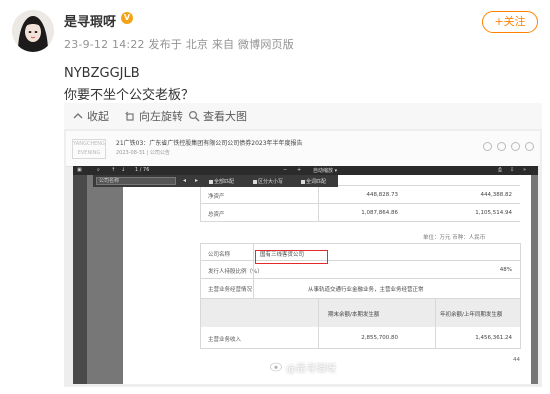  Describe the element at coordinates (219, 255) in the screenshot. I see `company-label: 公司名称` at that location.